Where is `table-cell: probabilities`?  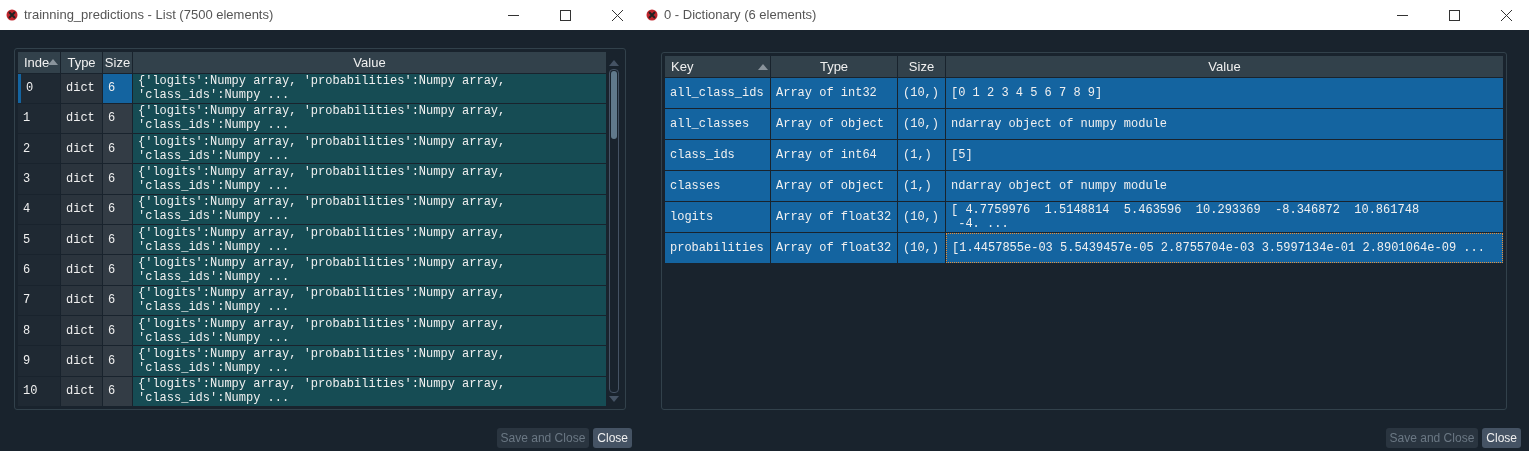
table-cell: probabilities is located at coordinates (717, 248).